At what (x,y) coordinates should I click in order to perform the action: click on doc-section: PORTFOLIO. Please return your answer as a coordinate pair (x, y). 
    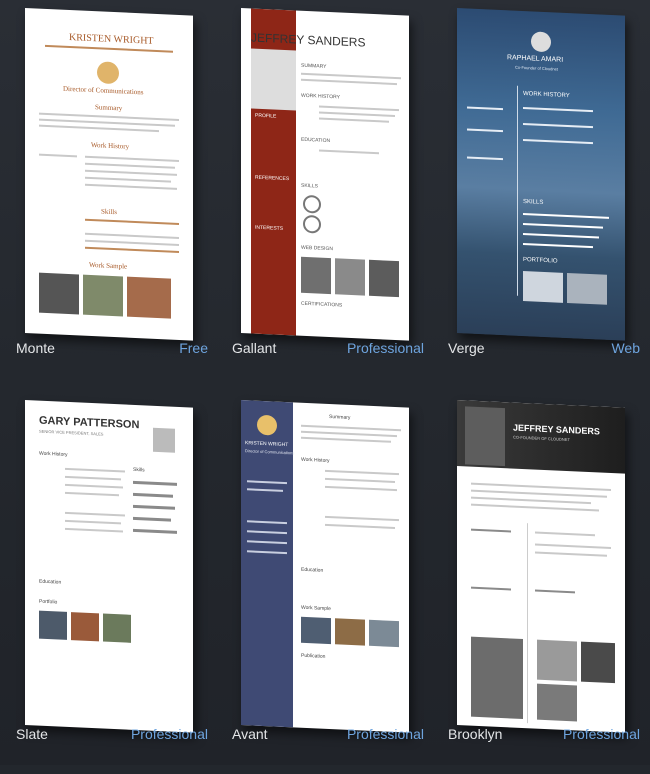
    Looking at the image, I should click on (540, 260).